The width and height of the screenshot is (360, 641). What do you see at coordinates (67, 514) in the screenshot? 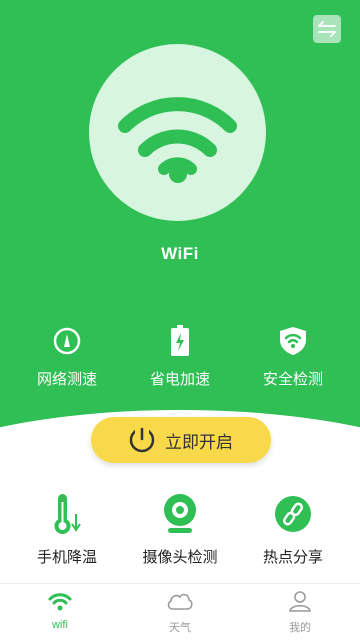
I see `thermometer-icon` at bounding box center [67, 514].